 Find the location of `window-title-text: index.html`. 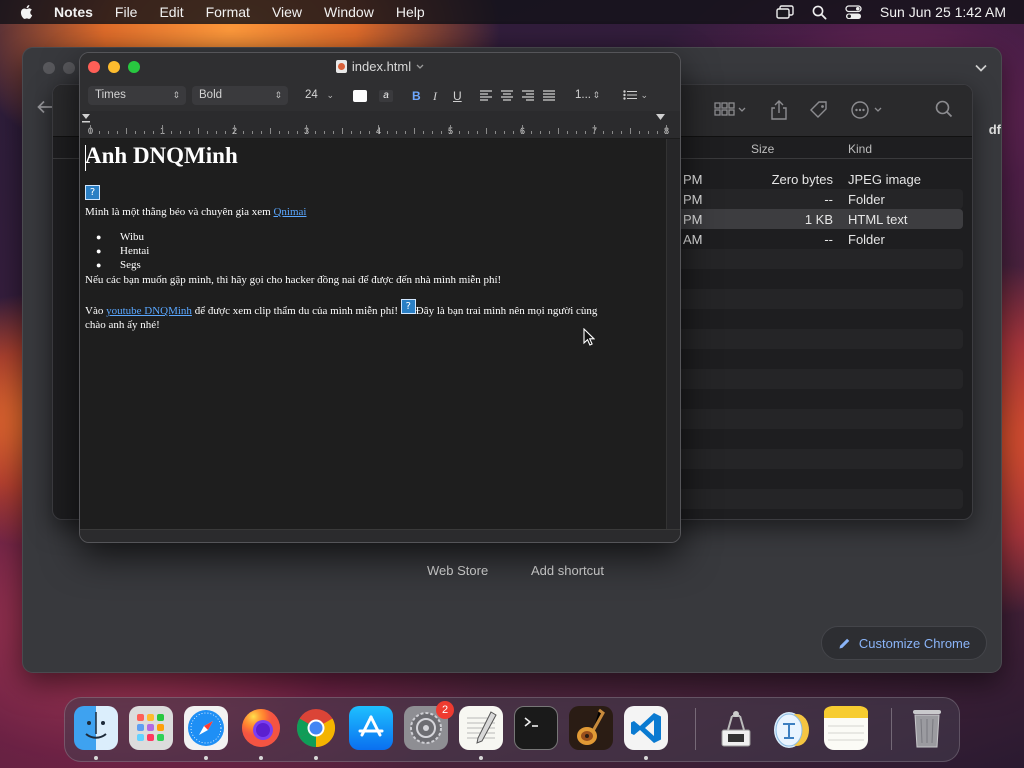

window-title-text: index.html is located at coordinates (381, 66).